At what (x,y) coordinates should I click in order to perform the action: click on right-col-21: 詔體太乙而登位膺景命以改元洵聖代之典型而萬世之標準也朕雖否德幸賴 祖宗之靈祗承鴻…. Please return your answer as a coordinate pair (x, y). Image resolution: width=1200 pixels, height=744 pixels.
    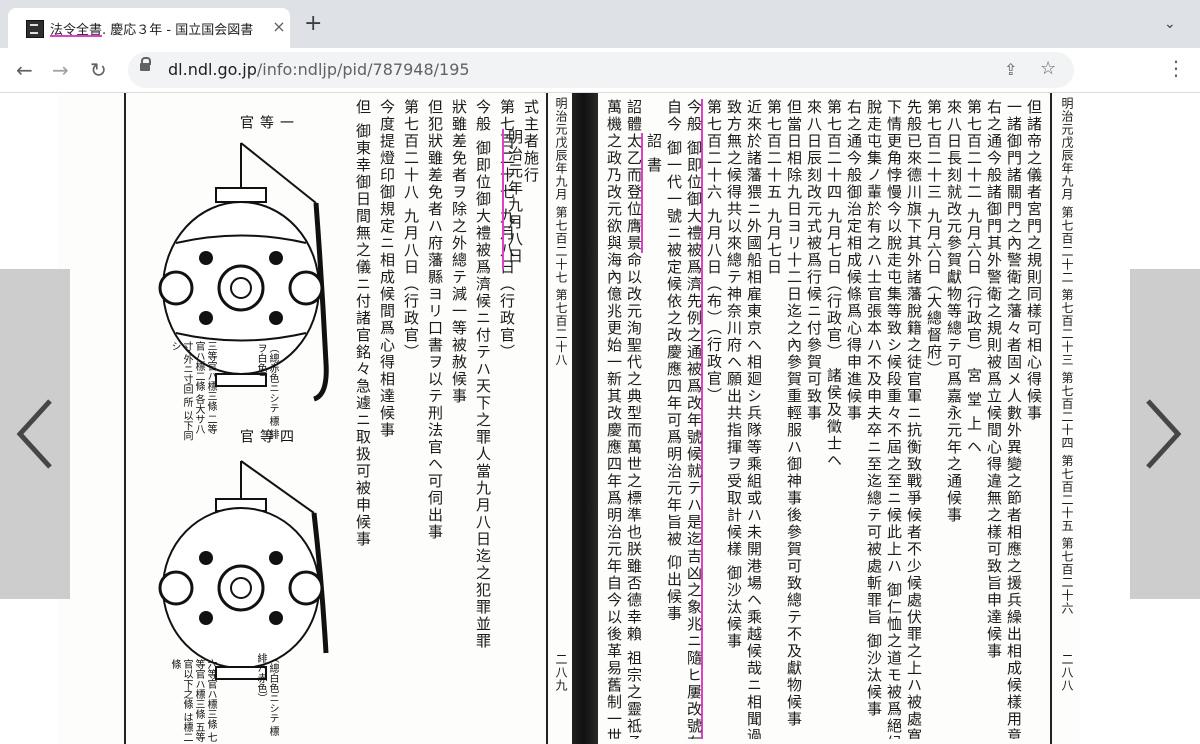
    Looking at the image, I should click on (634, 419).